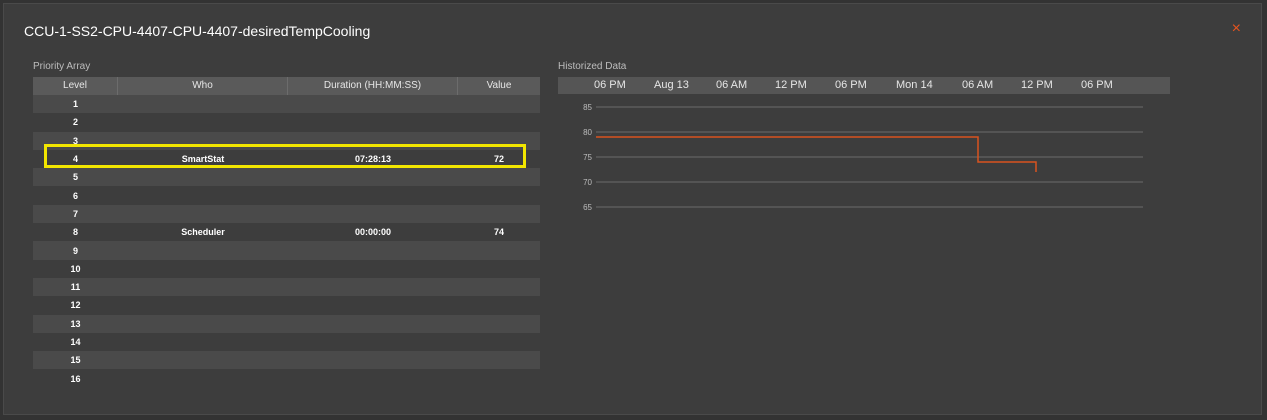 The width and height of the screenshot is (1267, 420). What do you see at coordinates (286, 378) in the screenshot?
I see `table-row: 16` at bounding box center [286, 378].